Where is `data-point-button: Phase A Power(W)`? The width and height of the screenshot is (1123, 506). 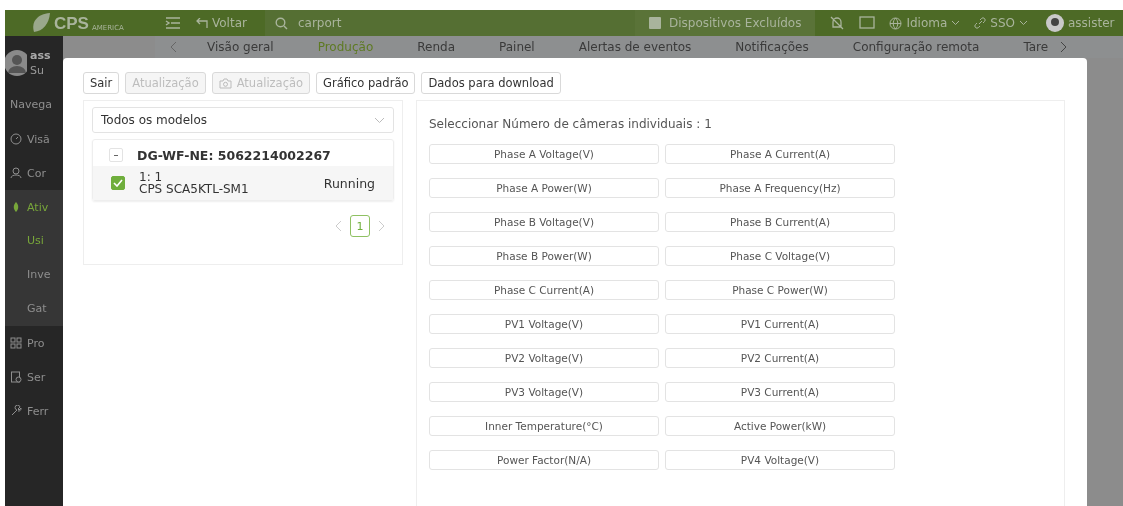 data-point-button: Phase A Power(W) is located at coordinates (544, 188).